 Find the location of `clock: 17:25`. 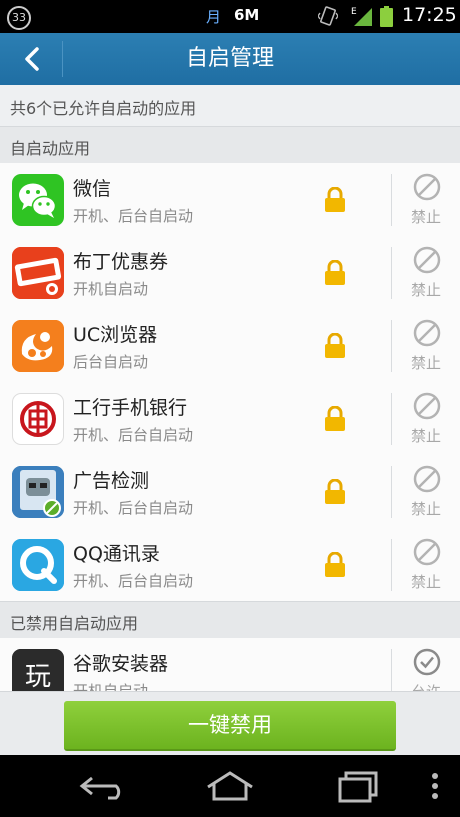

clock: 17:25 is located at coordinates (429, 15).